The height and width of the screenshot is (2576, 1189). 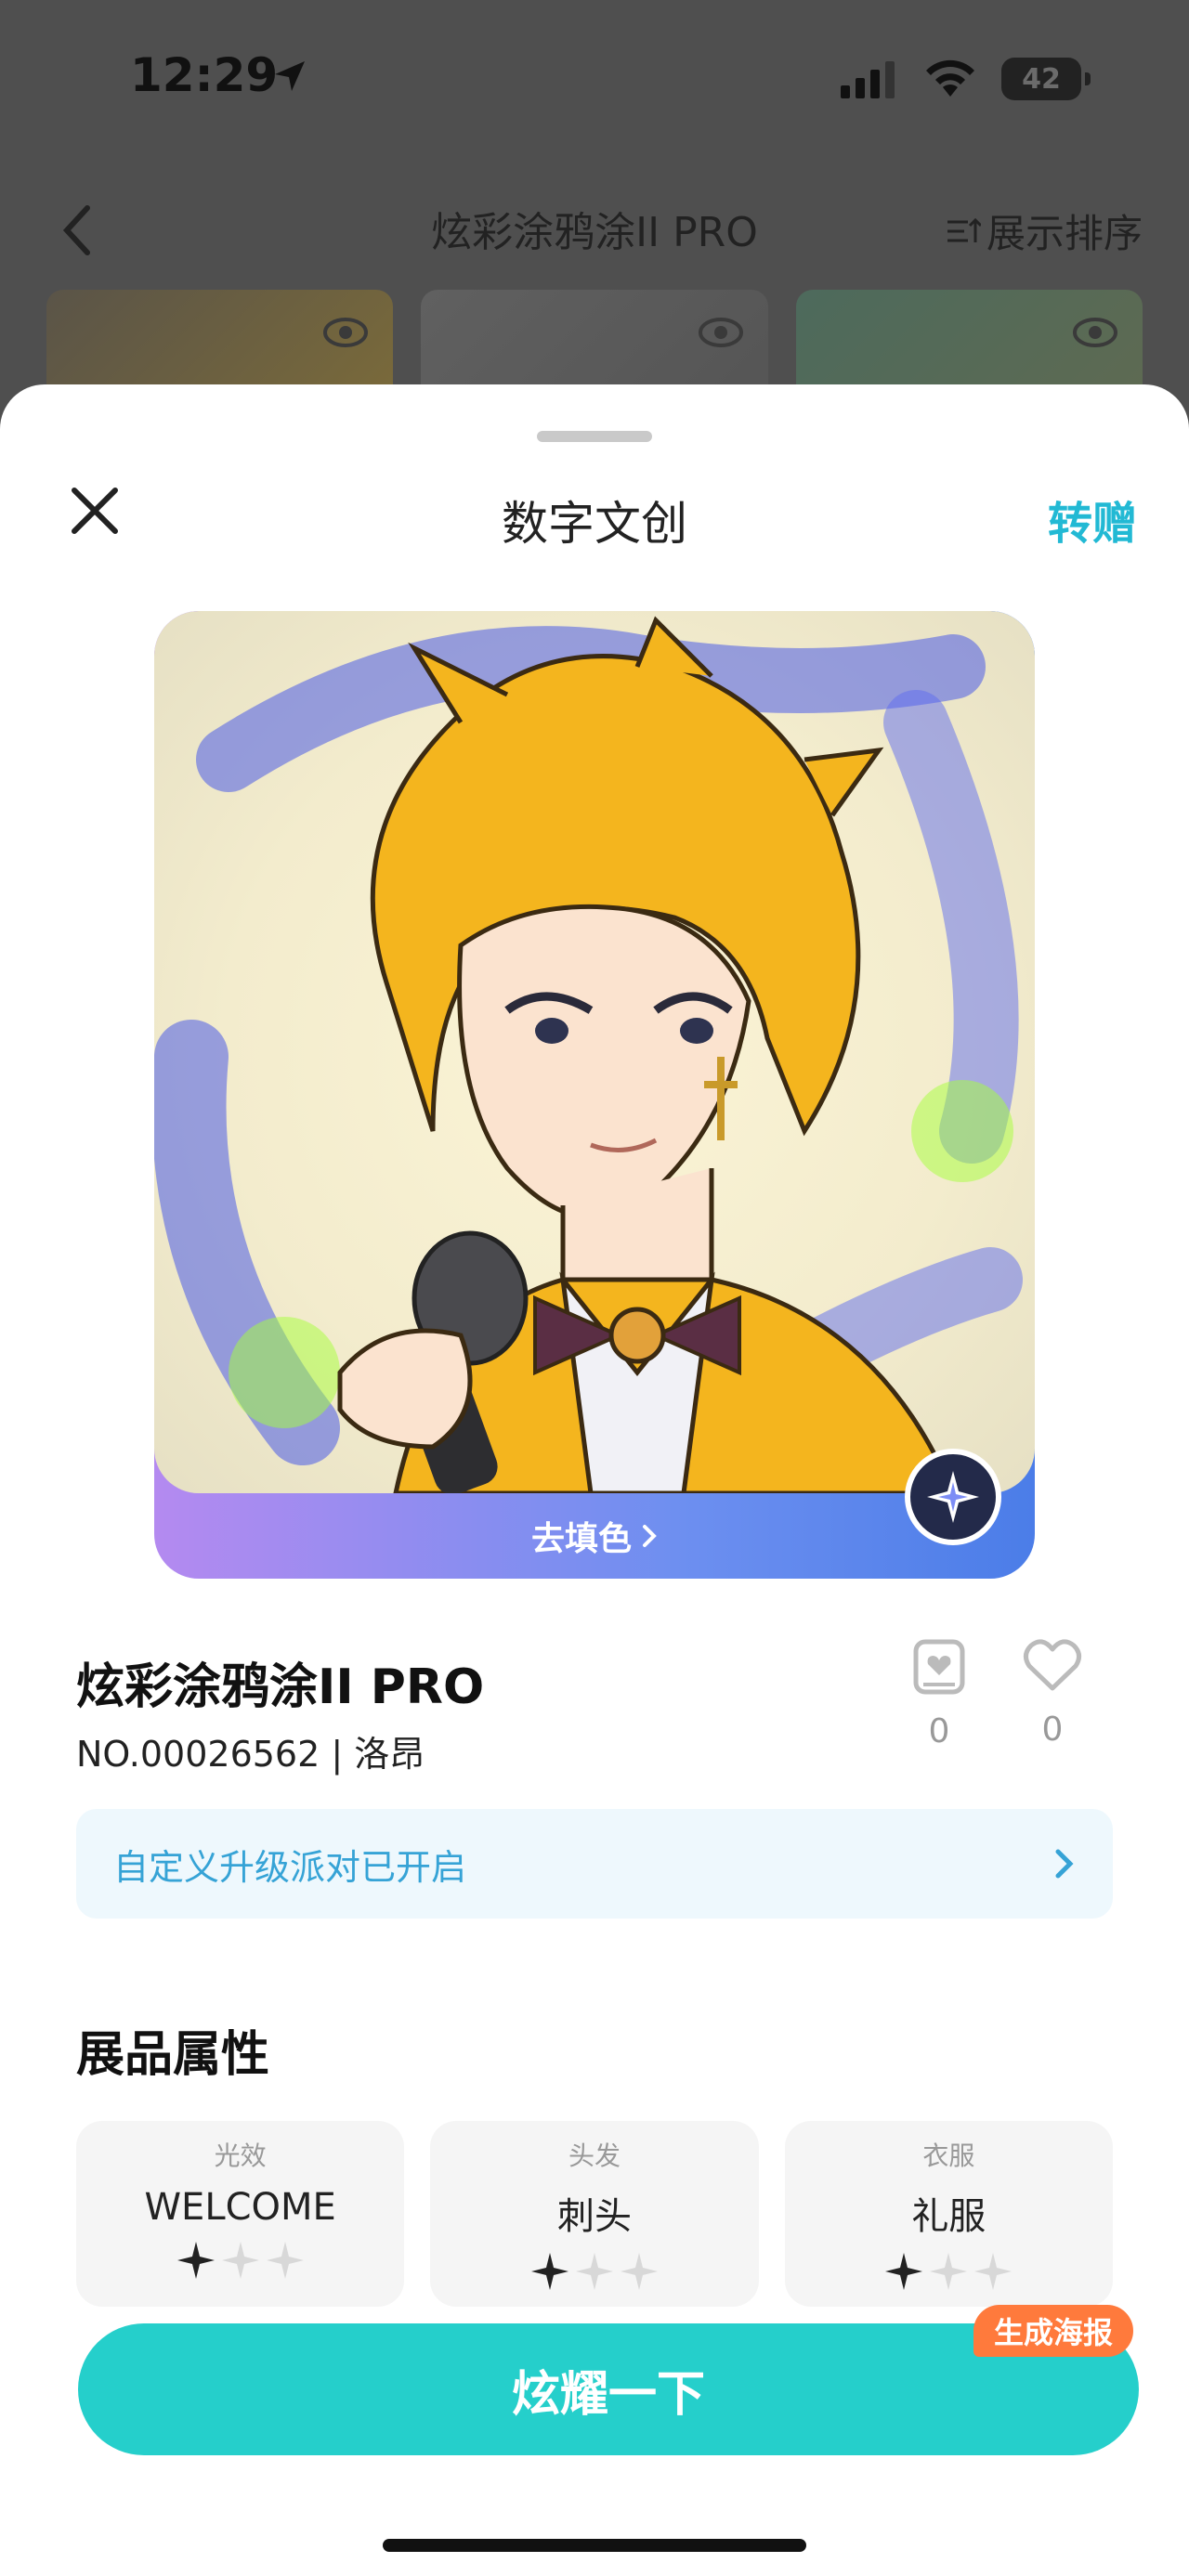 I want to click on attribute-value: 礼服, so click(x=948, y=2217).